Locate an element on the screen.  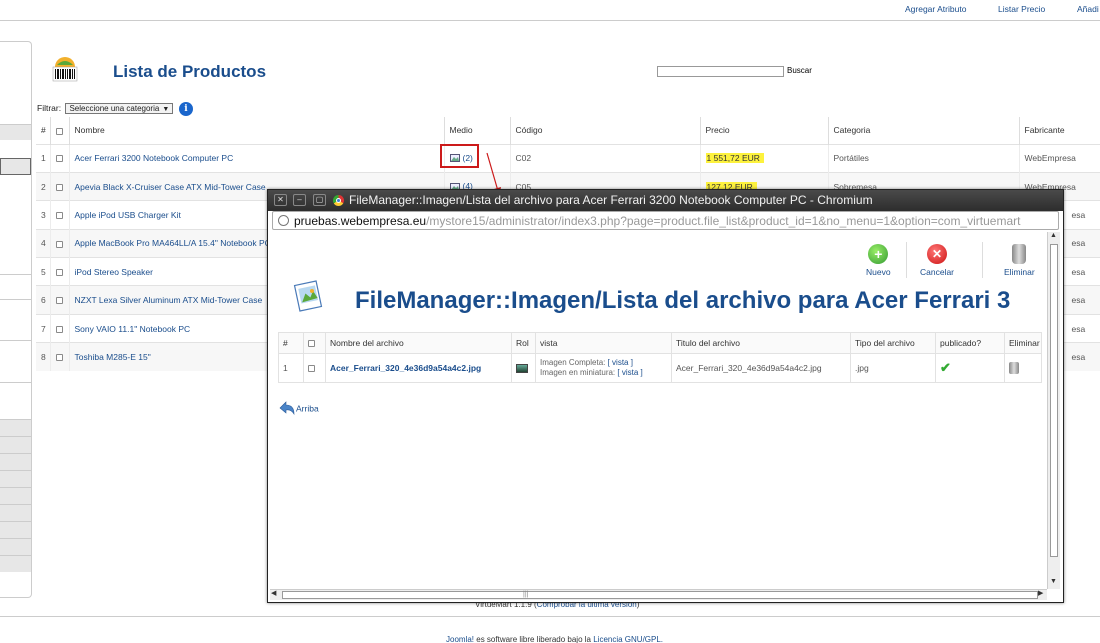
col-header-titulo: Titulo del archivo is located at coordinates (761, 343).